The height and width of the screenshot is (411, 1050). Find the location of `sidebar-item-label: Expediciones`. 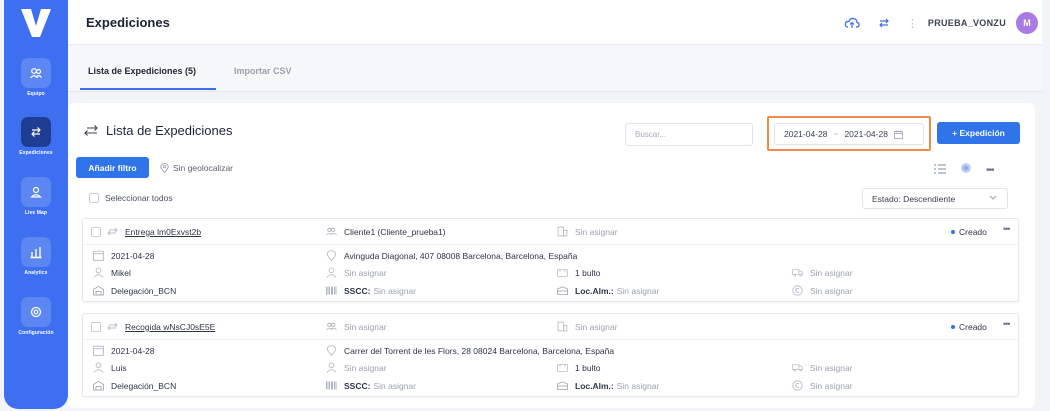

sidebar-item-label: Expediciones is located at coordinates (36, 153).